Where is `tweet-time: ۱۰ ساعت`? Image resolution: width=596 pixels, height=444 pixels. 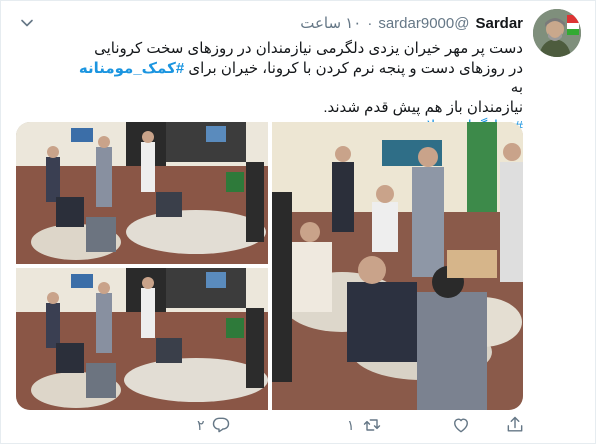 tweet-time: ۱۰ ساعت is located at coordinates (330, 23).